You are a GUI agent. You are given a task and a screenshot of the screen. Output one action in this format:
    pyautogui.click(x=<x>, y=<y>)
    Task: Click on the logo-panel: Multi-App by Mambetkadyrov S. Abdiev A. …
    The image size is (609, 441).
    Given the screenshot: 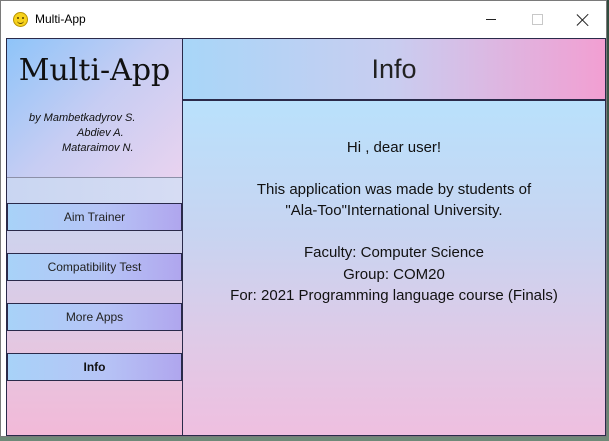 What is the action you would take?
    pyautogui.click(x=94, y=108)
    